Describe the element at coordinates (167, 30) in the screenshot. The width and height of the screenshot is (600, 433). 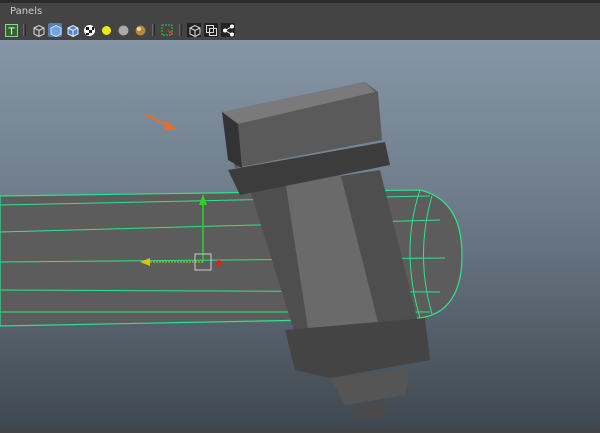
I see `select-cursor-icon` at that location.